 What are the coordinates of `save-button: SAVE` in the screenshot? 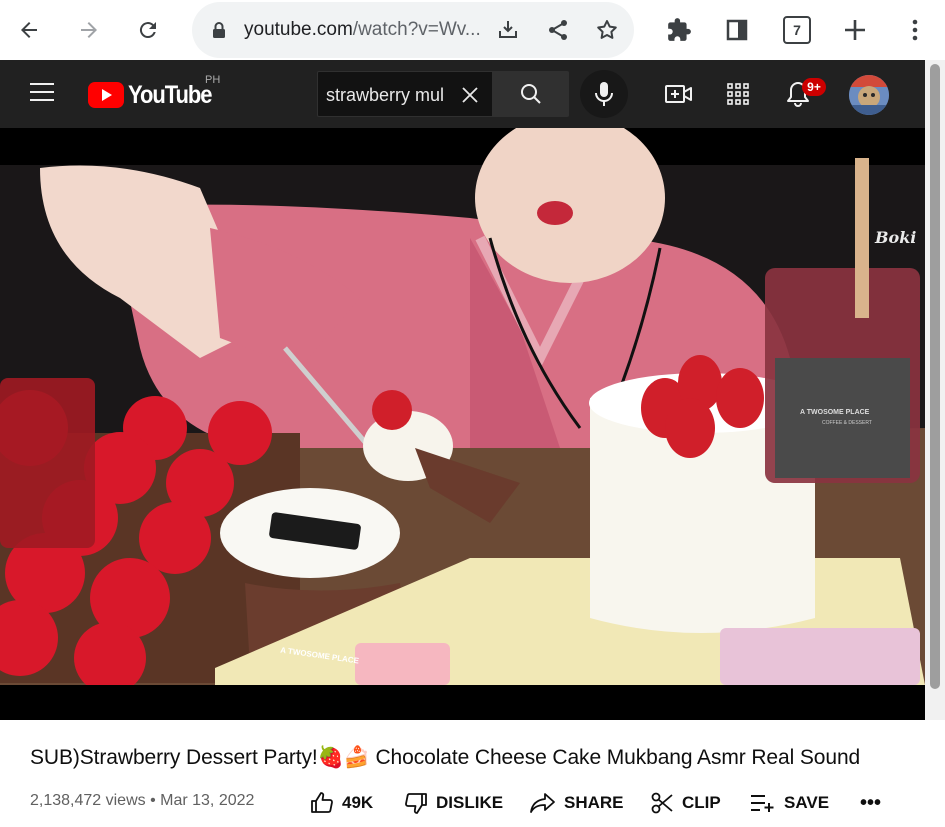 It's located at (789, 803).